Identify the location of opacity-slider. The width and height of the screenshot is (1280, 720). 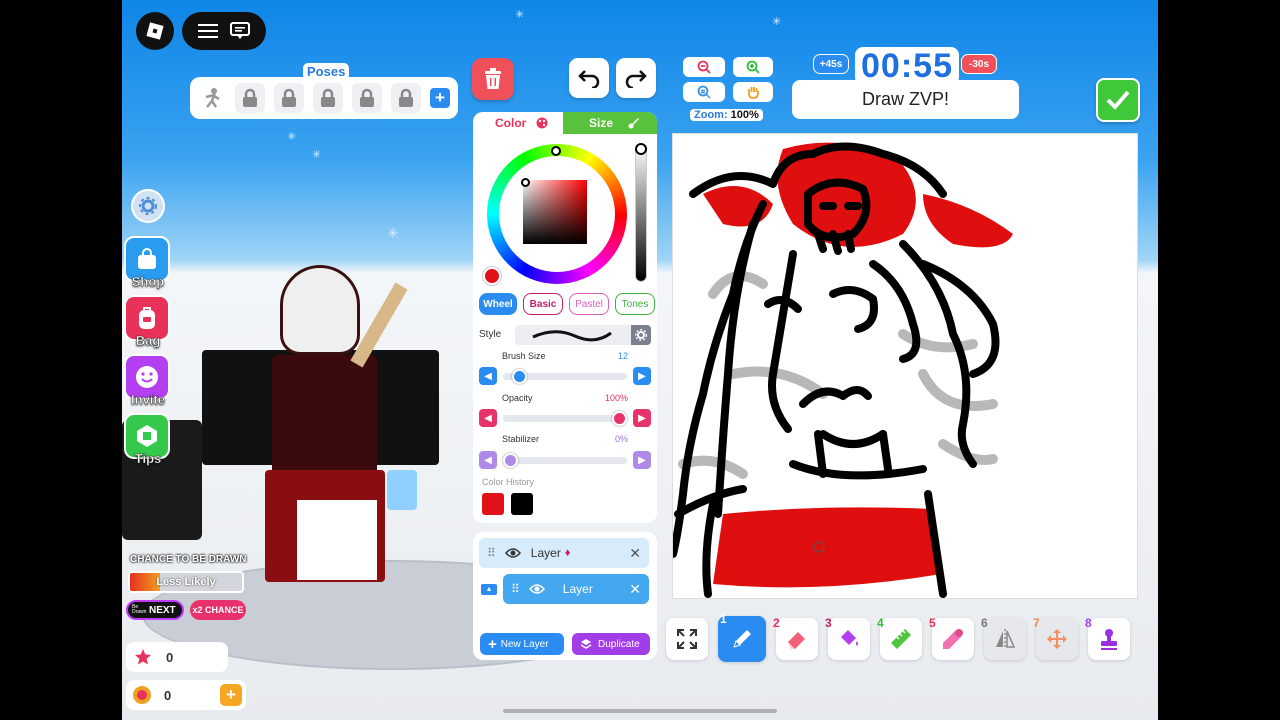
(565, 418).